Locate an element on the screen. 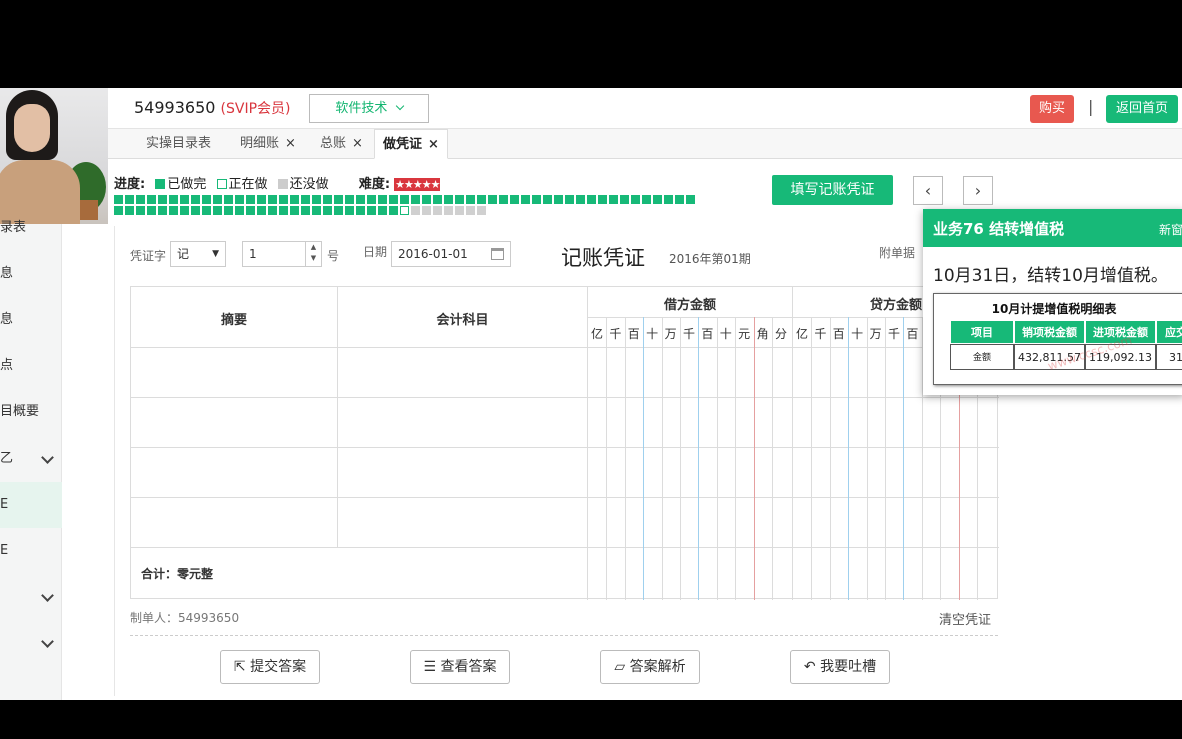  feedback-button: ↶ 我要吐槽 is located at coordinates (840, 667).